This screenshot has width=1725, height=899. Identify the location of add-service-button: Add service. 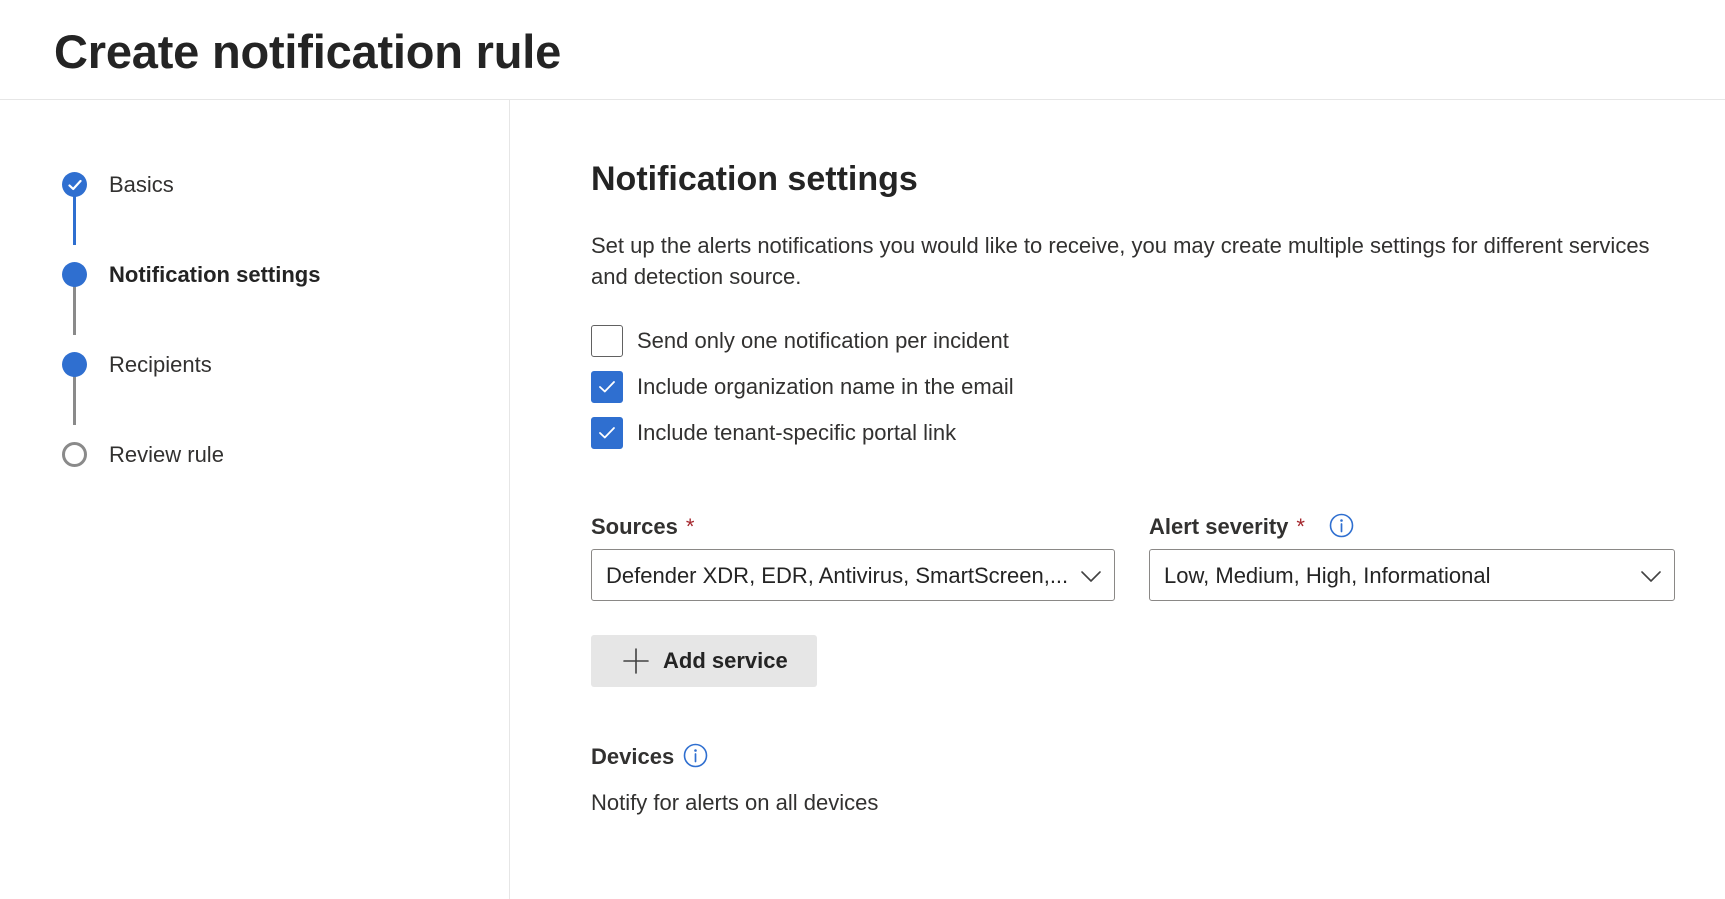
(704, 661).